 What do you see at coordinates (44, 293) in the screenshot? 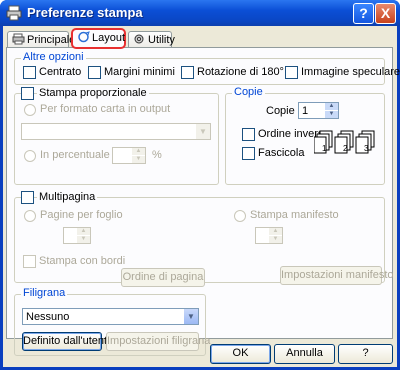
I see `filigrana-title: Filigrana` at bounding box center [44, 293].